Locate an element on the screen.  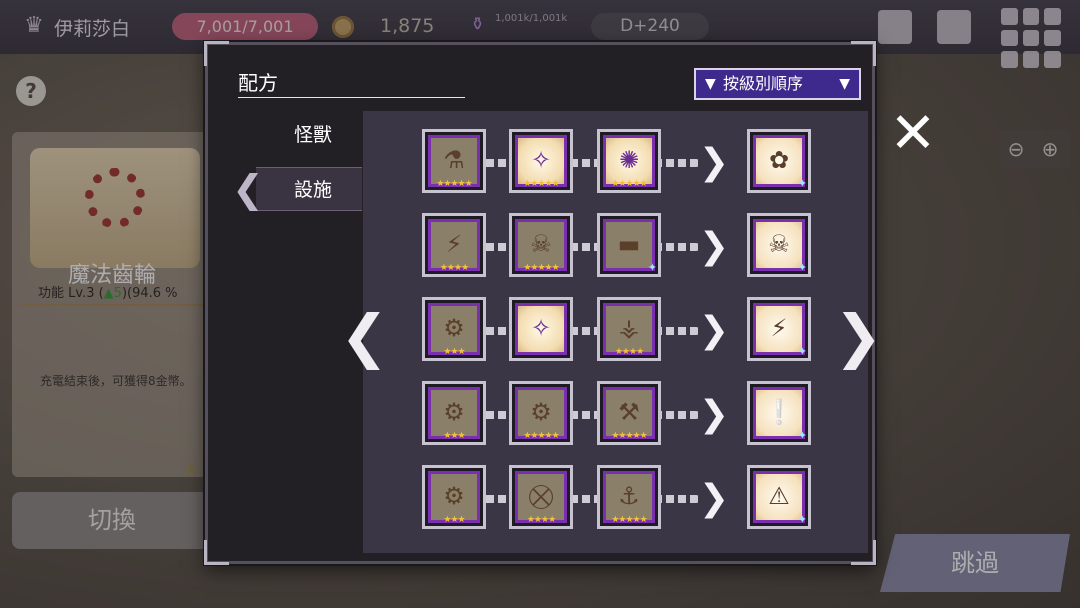
recipe-result-slot: ⚠ ✦ is located at coordinates (779, 497).